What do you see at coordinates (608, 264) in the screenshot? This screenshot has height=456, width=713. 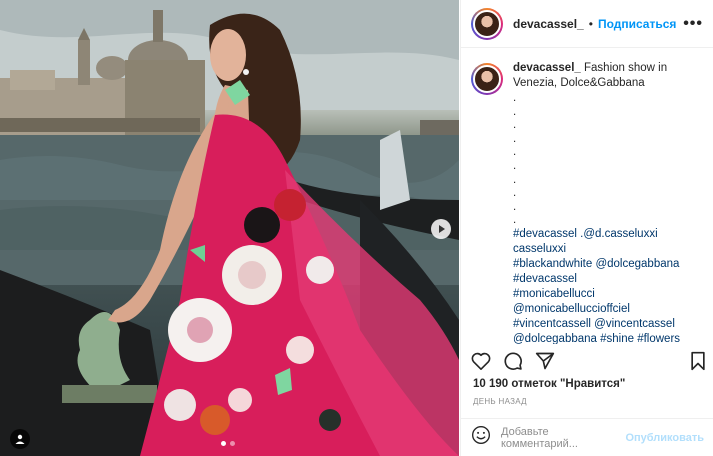 I see `hashtag-line: #blackandwhite @dolcegabbana` at bounding box center [608, 264].